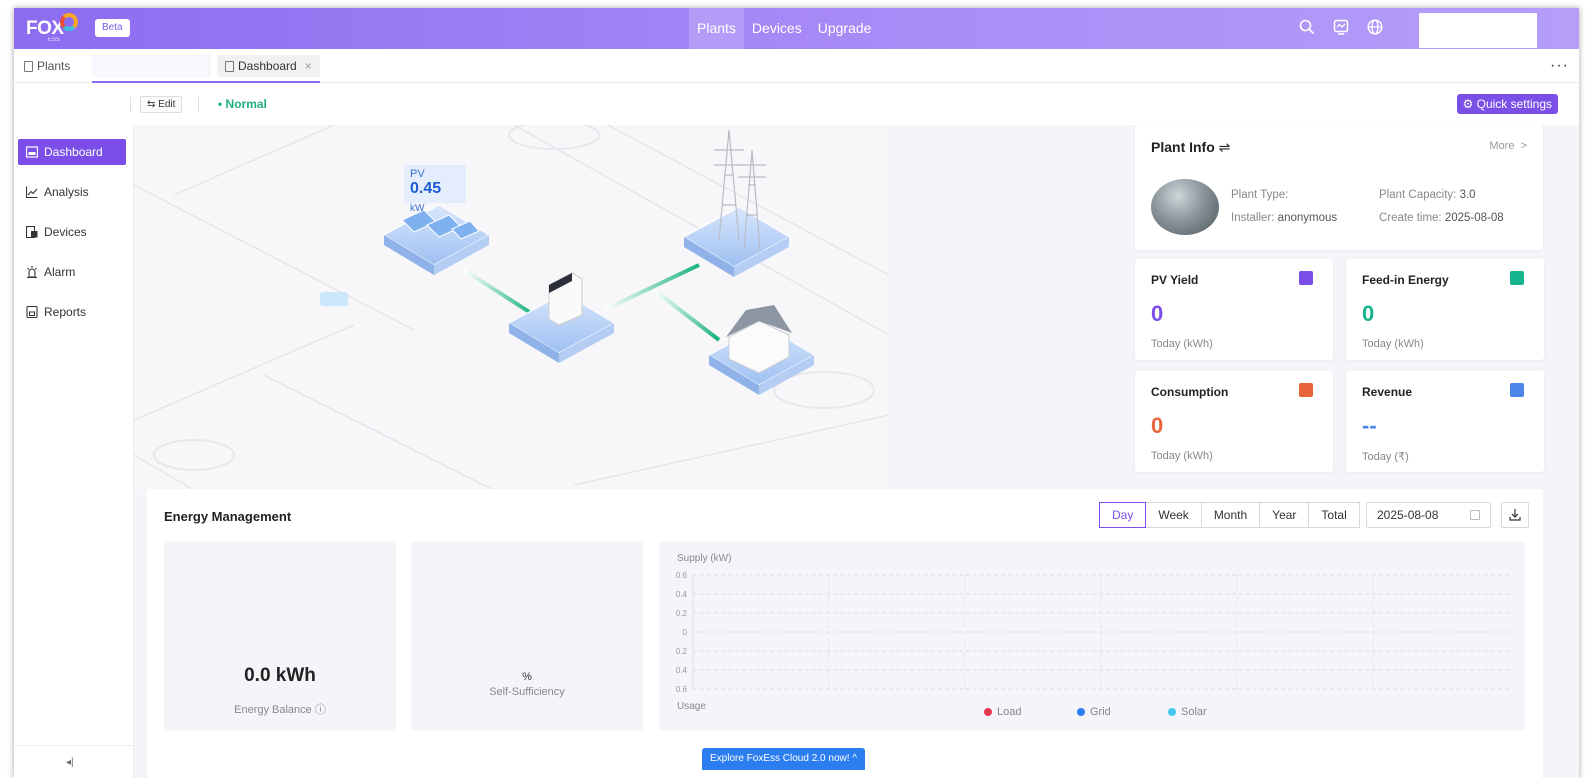 The width and height of the screenshot is (1593, 778). I want to click on period-week: Week, so click(1173, 515).